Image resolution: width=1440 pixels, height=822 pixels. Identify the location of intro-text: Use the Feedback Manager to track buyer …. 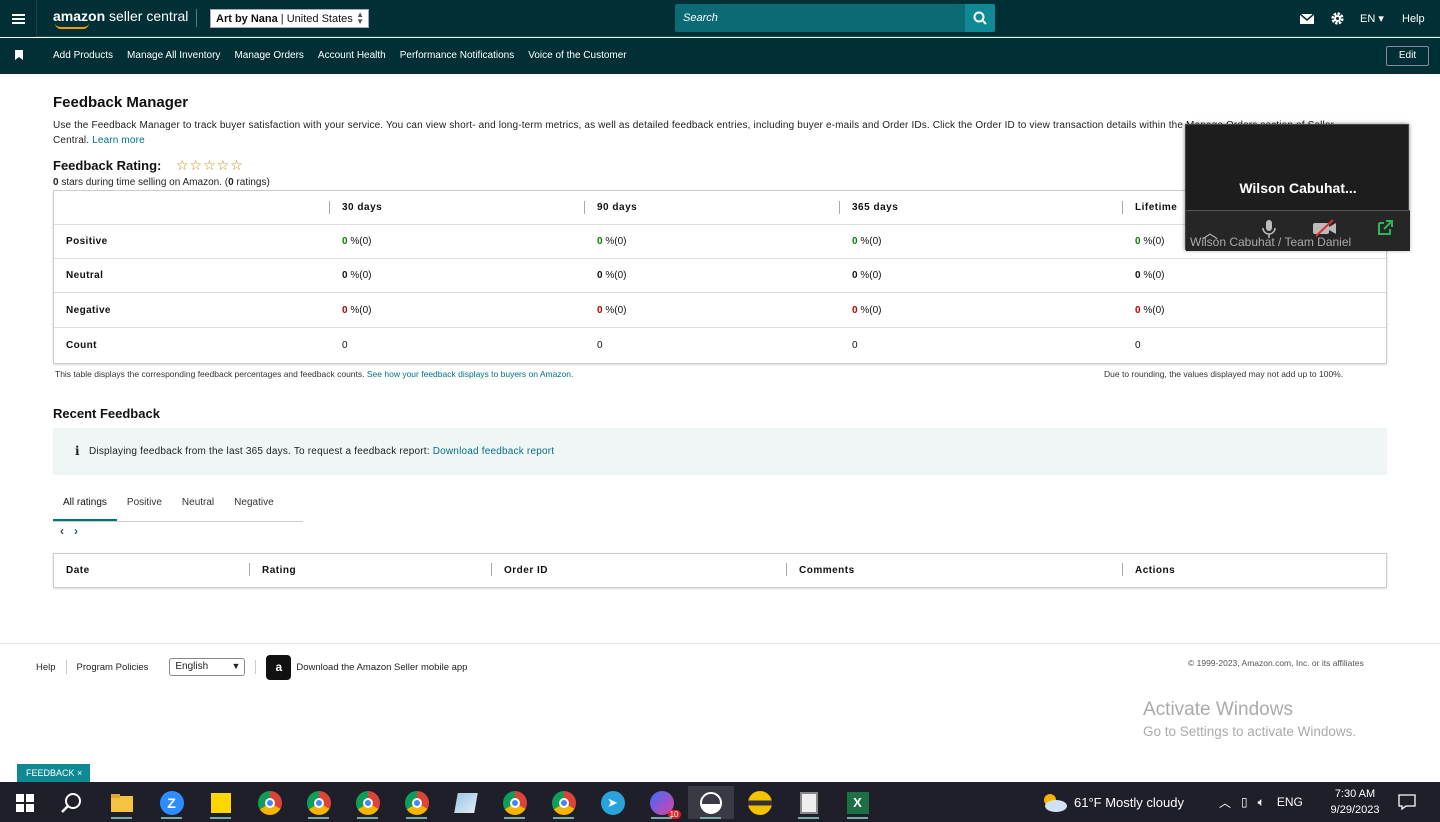
(694, 133).